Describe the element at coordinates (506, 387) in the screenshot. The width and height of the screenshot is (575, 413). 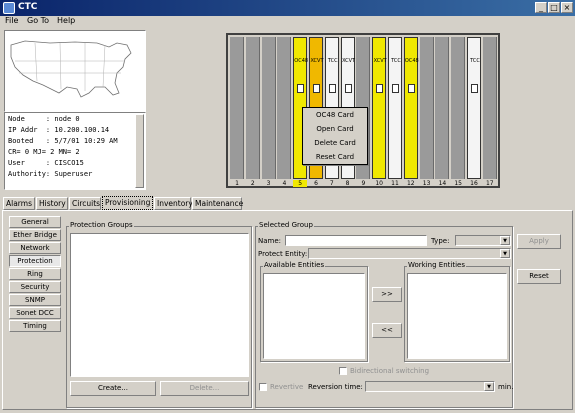
I see `minutes-label: min.` at that location.